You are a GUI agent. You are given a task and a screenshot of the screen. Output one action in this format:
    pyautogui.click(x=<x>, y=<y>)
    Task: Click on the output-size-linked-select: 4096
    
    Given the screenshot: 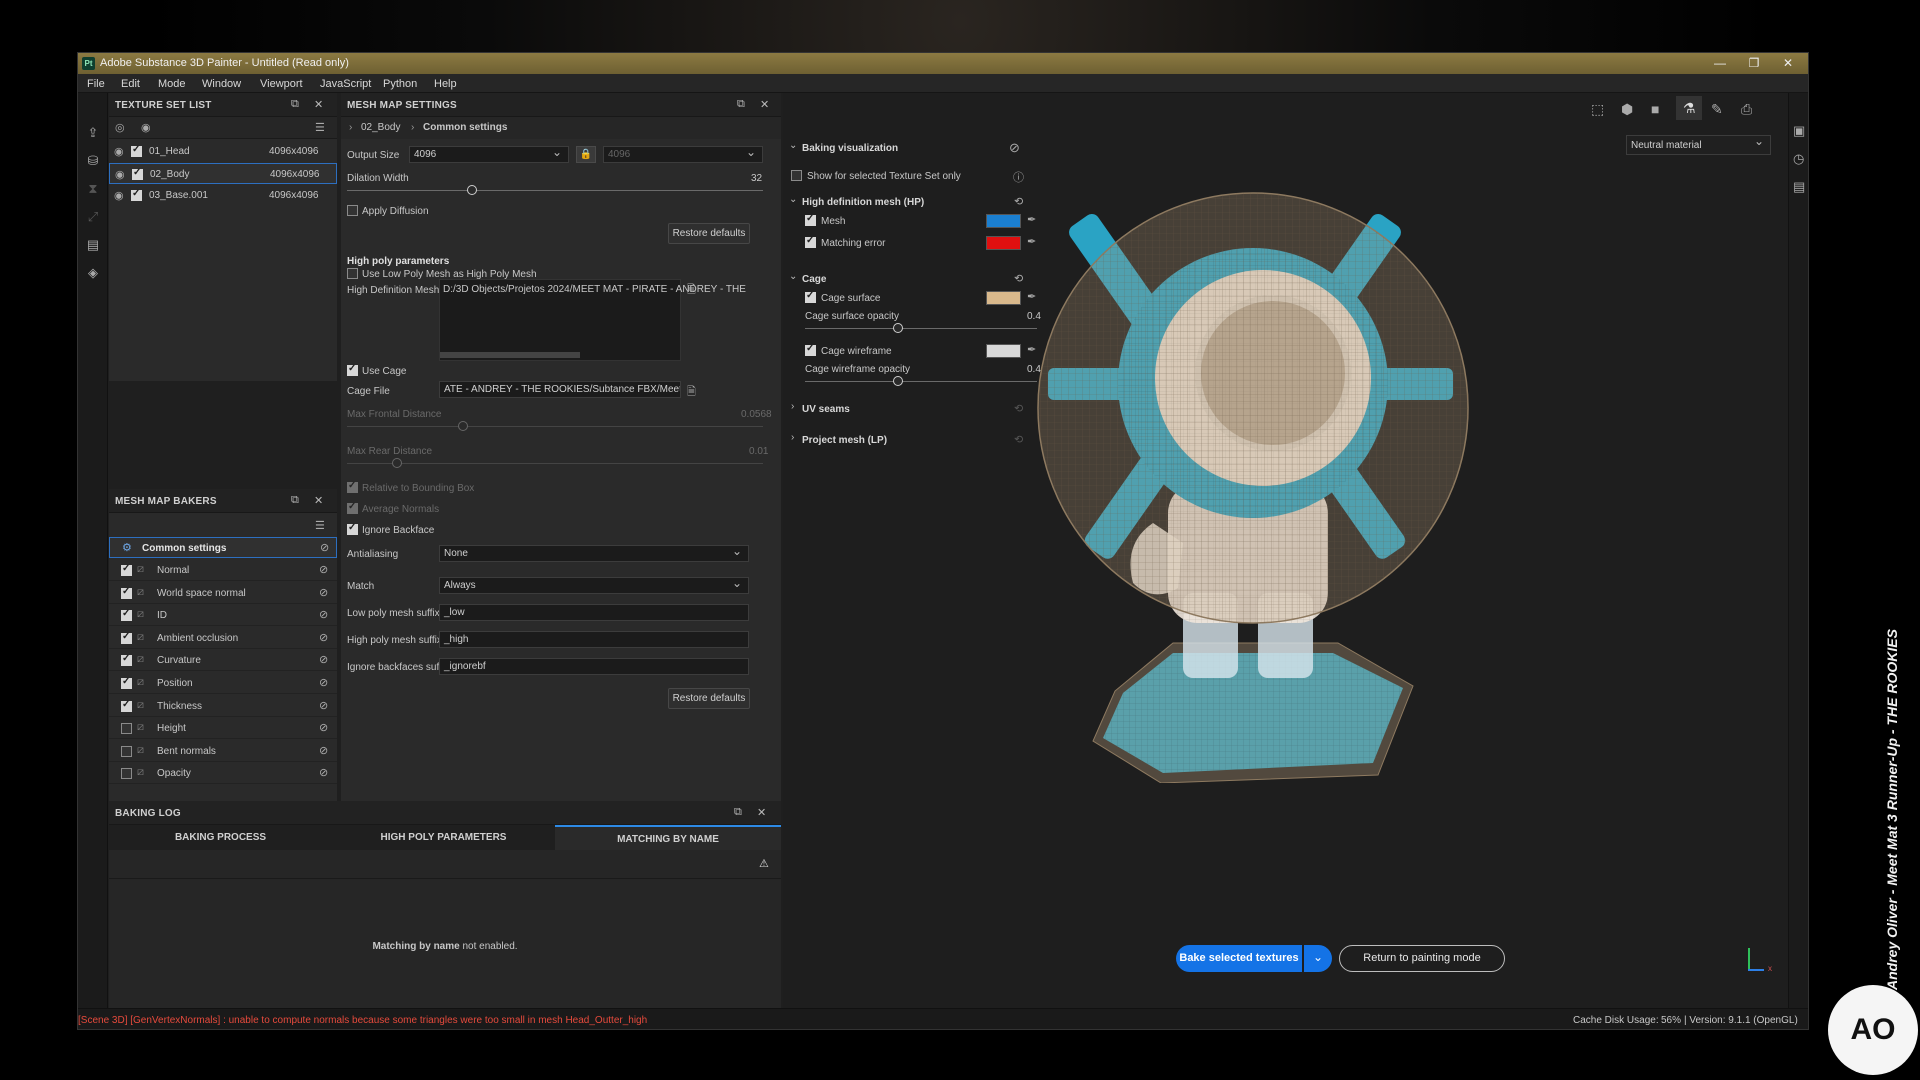 What is the action you would take?
    pyautogui.click(x=683, y=154)
    